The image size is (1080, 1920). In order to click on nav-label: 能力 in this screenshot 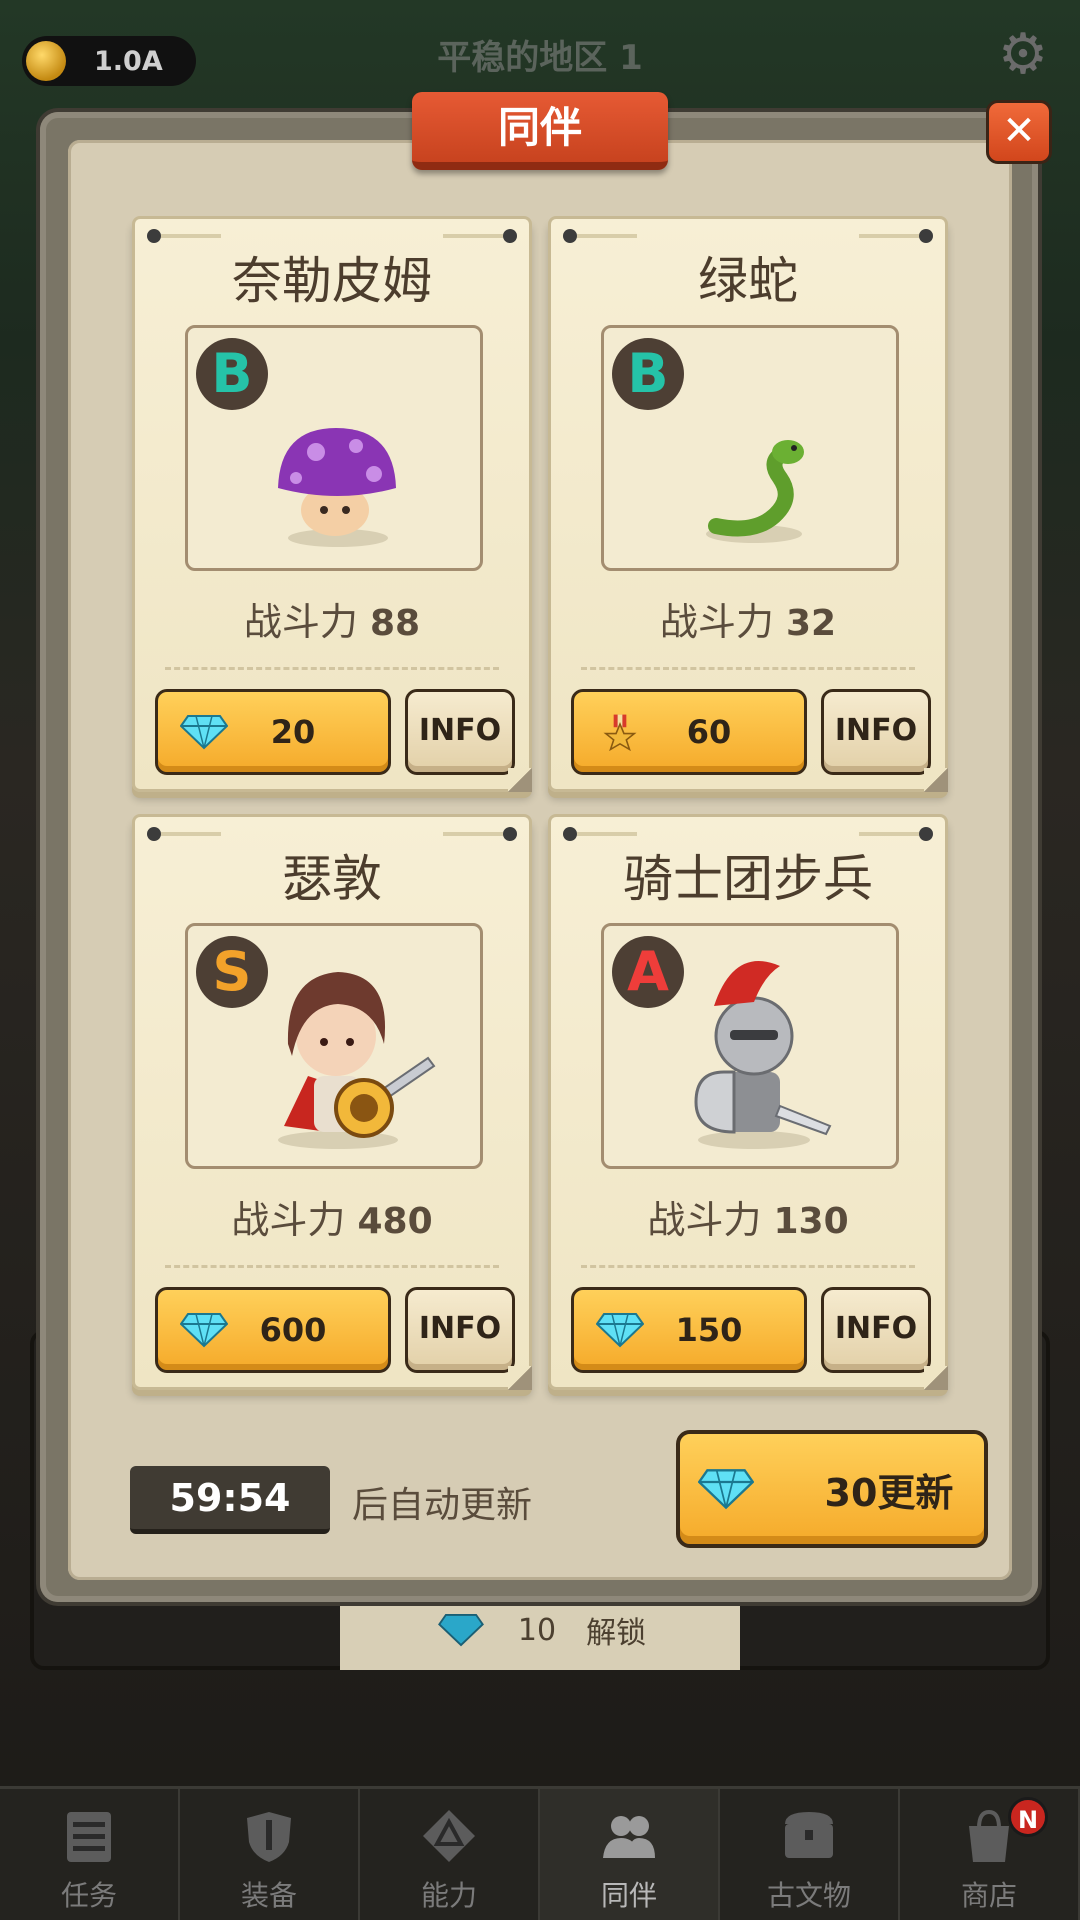, I will do `click(448, 1895)`.